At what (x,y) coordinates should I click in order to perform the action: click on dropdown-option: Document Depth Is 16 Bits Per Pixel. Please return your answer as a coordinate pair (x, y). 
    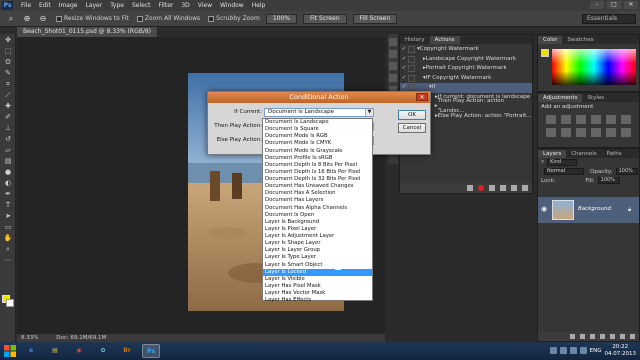
    Looking at the image, I should click on (317, 172).